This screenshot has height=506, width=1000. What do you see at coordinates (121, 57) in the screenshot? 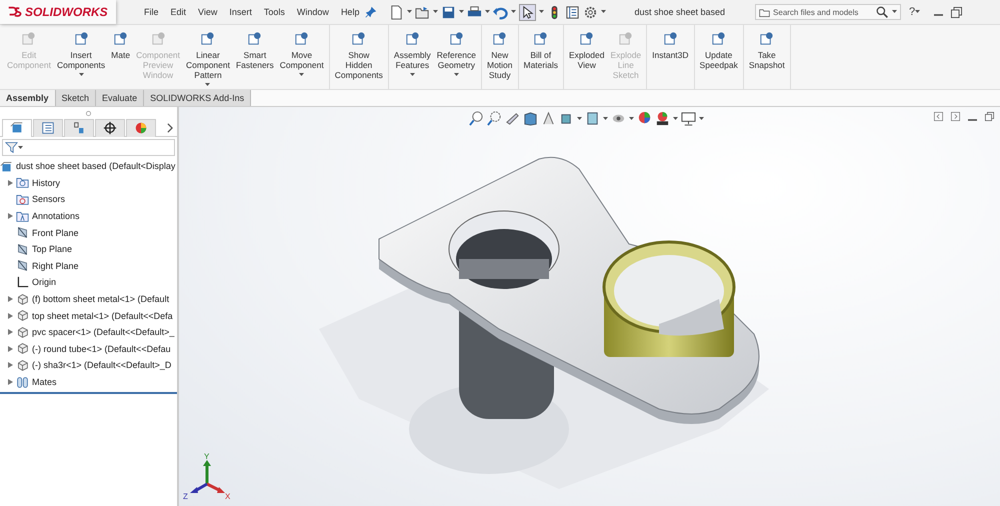
I see `ribbon-button: Mate` at bounding box center [121, 57].